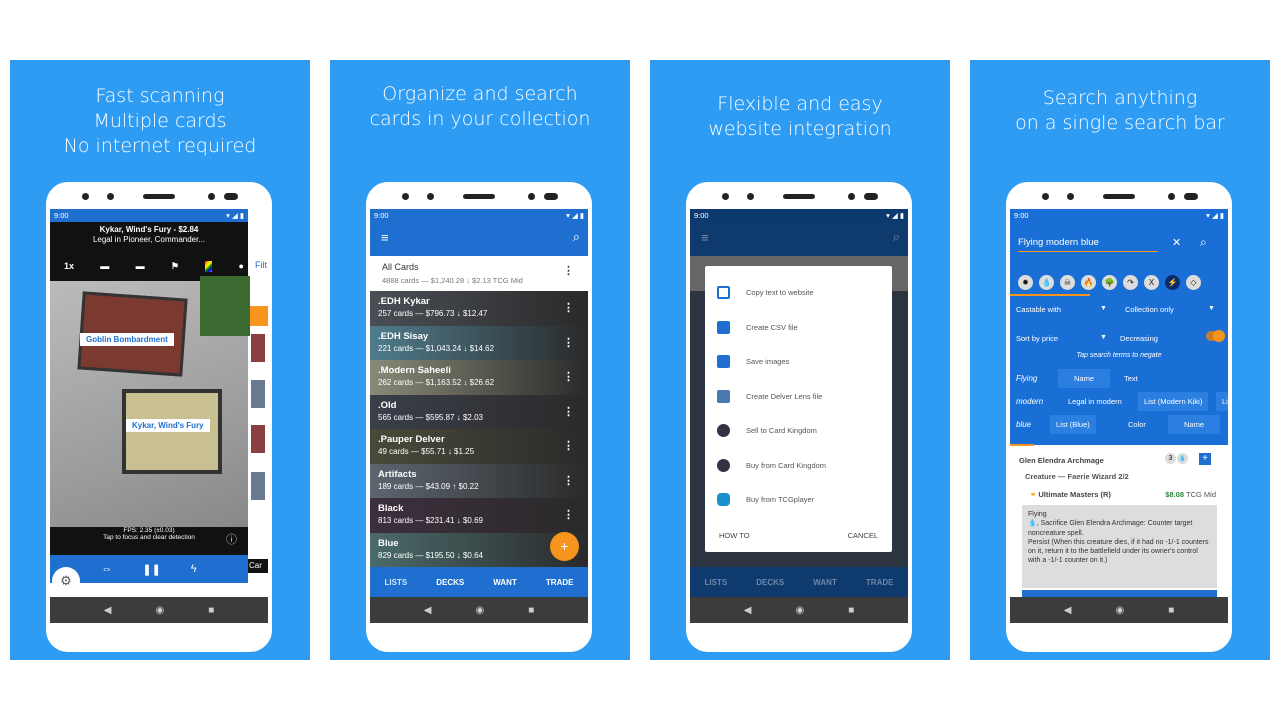 This screenshot has height=720, width=1280. Describe the element at coordinates (1172, 282) in the screenshot. I see `mana-filter-icon: ⚡` at that location.